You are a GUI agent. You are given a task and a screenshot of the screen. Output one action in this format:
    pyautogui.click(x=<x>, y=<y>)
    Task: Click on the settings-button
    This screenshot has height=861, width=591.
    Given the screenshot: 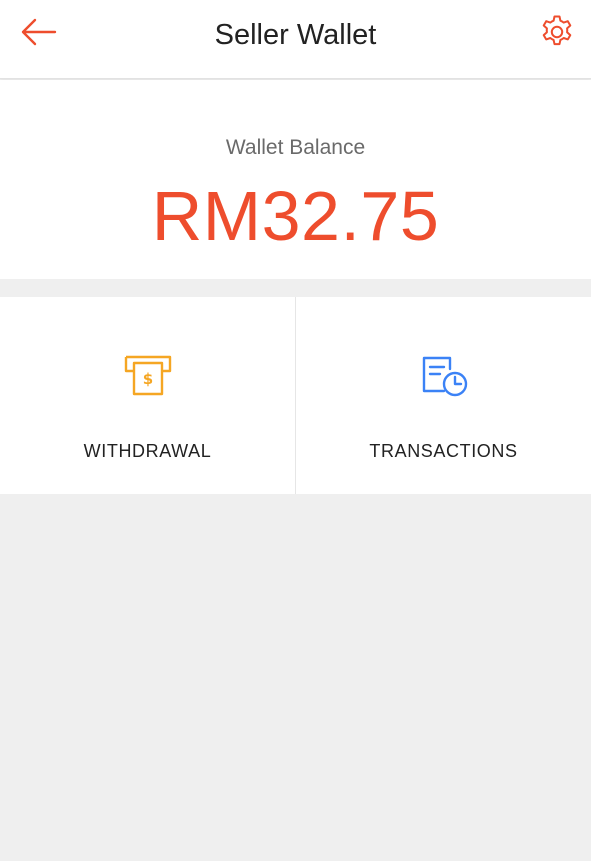 What is the action you would take?
    pyautogui.click(x=557, y=34)
    